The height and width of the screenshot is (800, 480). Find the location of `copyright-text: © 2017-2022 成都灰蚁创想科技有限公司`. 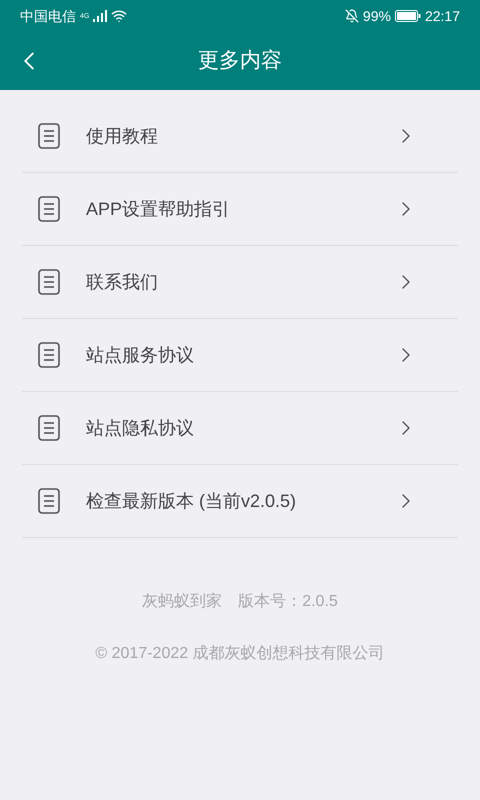

copyright-text: © 2017-2022 成都灰蚁创想科技有限公司 is located at coordinates (240, 654).